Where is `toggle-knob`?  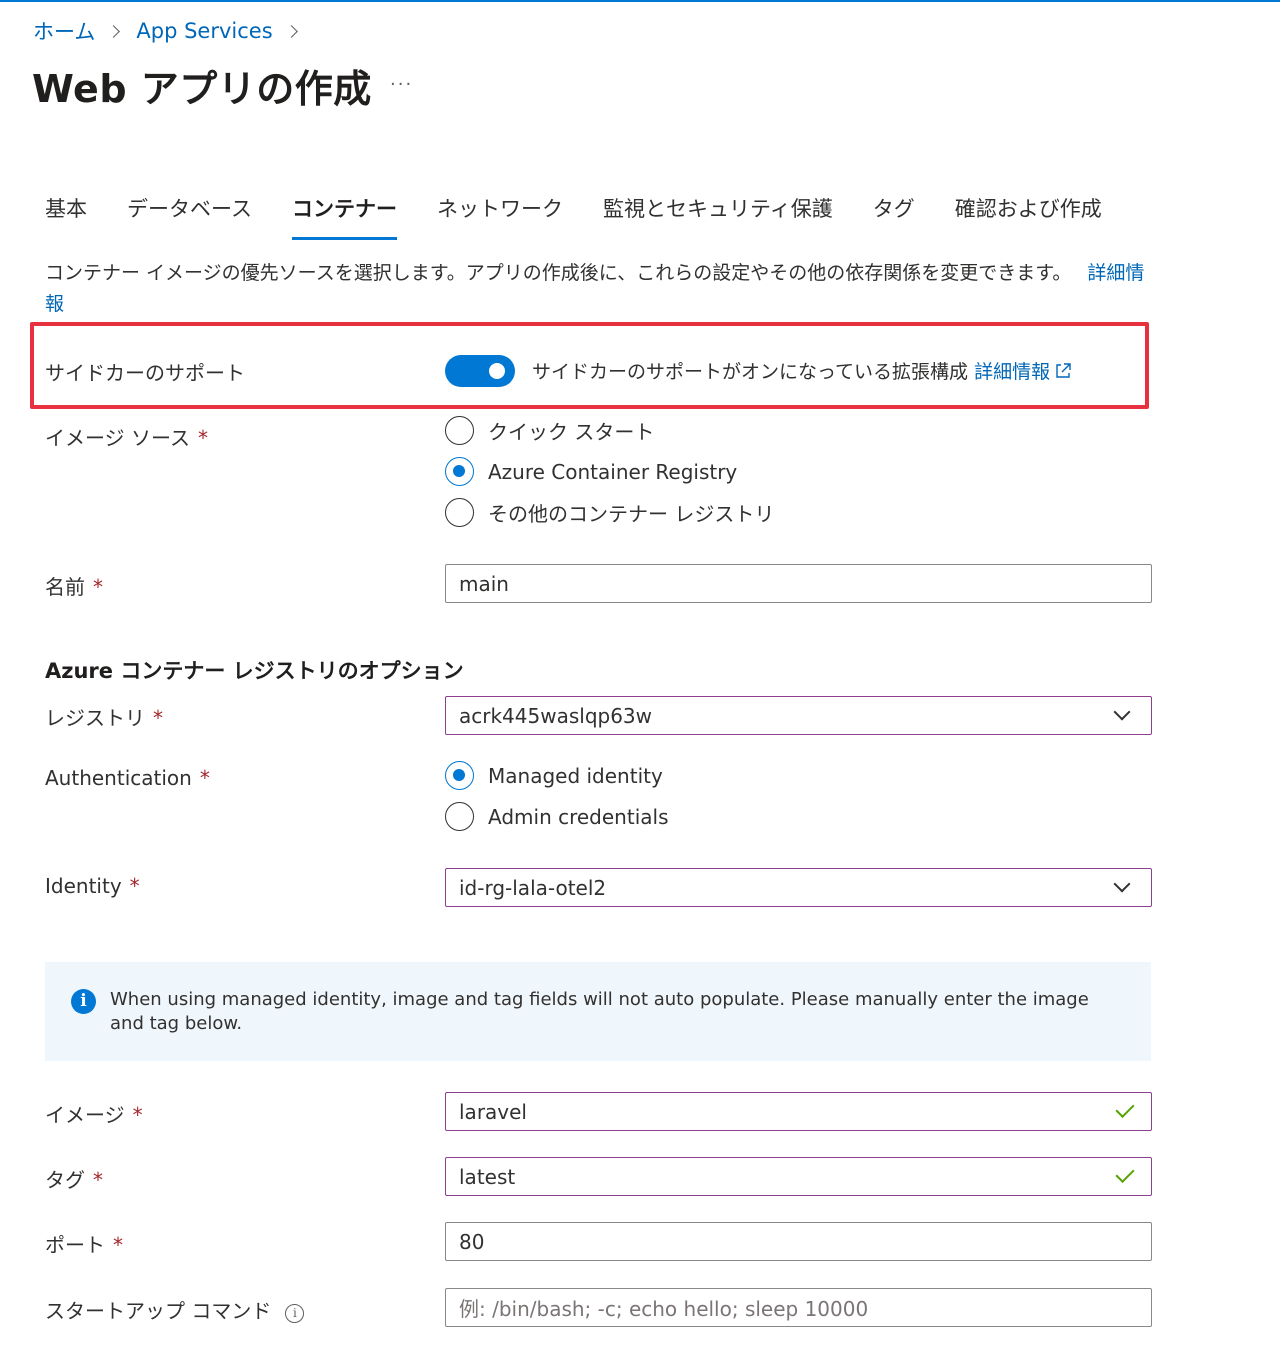
toggle-knob is located at coordinates (497, 371).